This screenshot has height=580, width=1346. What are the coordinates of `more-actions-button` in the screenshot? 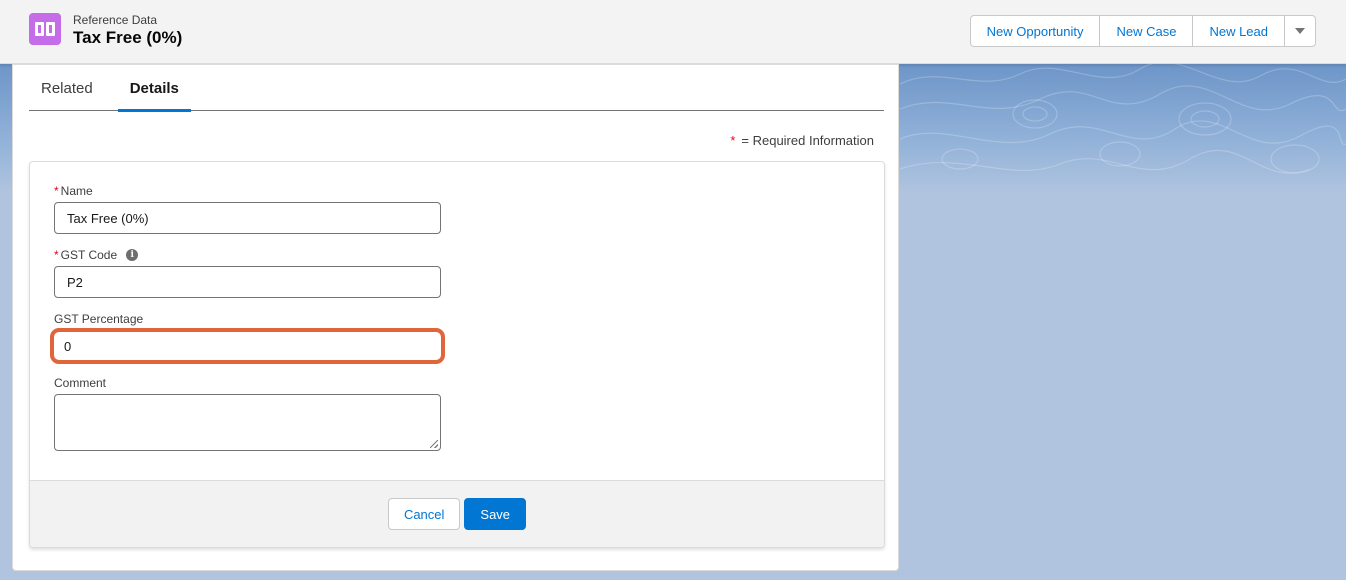 It's located at (1300, 31).